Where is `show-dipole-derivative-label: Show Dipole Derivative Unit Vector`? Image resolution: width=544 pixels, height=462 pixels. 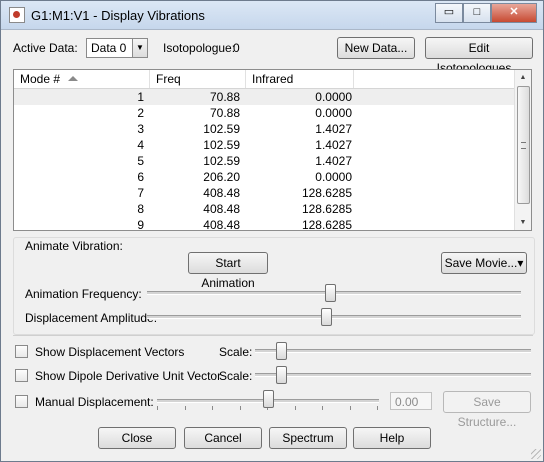 show-dipole-derivative-label: Show Dipole Derivative Unit Vector is located at coordinates (128, 376).